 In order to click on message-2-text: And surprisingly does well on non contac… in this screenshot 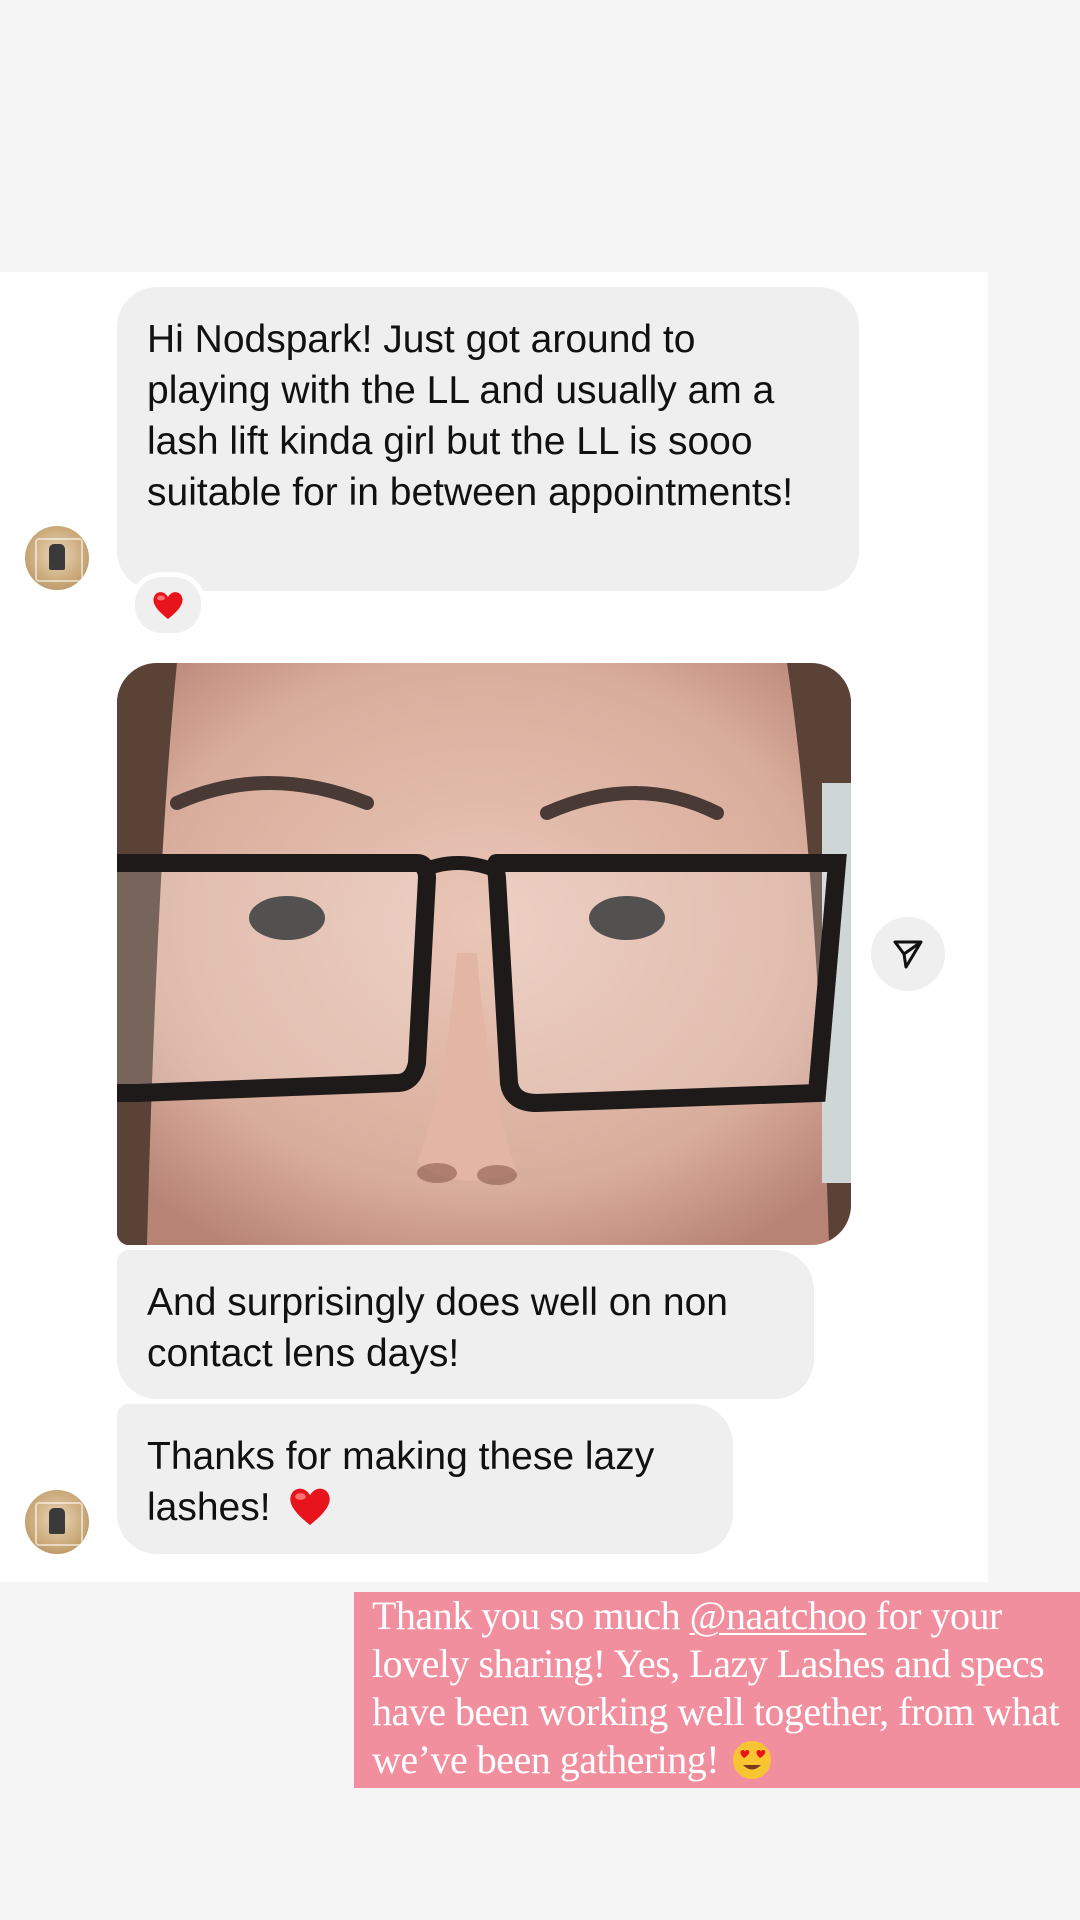, I will do `click(438, 1328)`.